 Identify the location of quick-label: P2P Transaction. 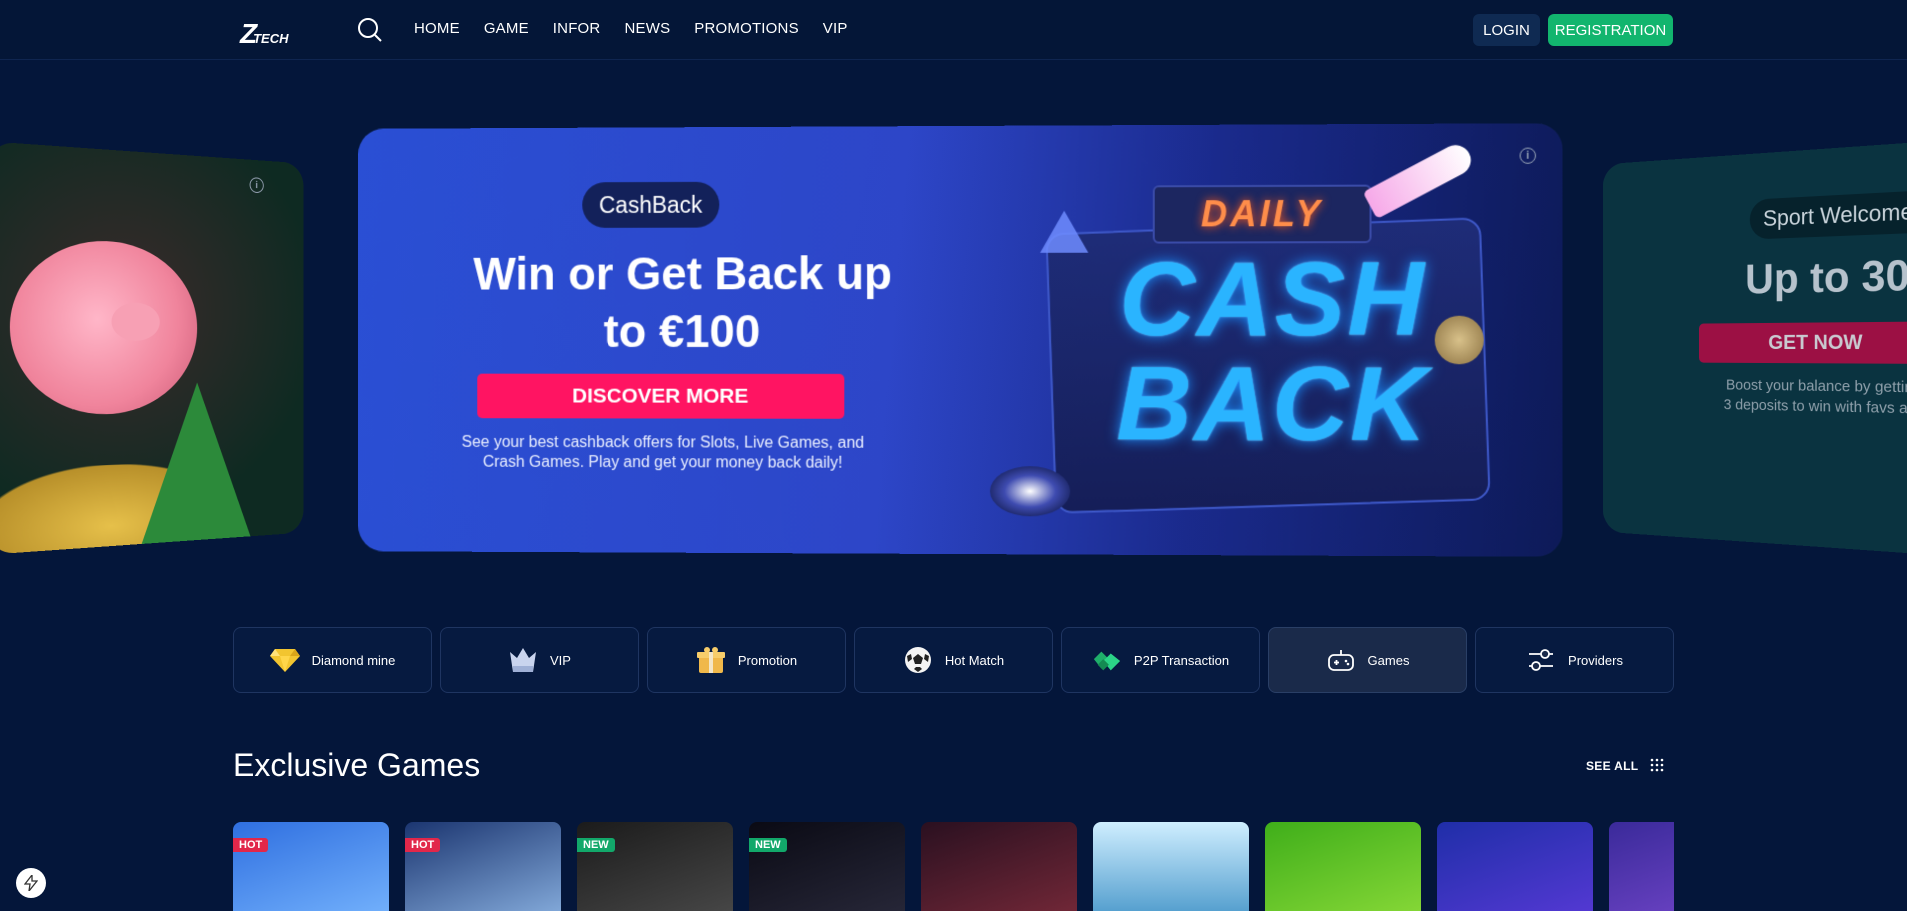
(1181, 660).